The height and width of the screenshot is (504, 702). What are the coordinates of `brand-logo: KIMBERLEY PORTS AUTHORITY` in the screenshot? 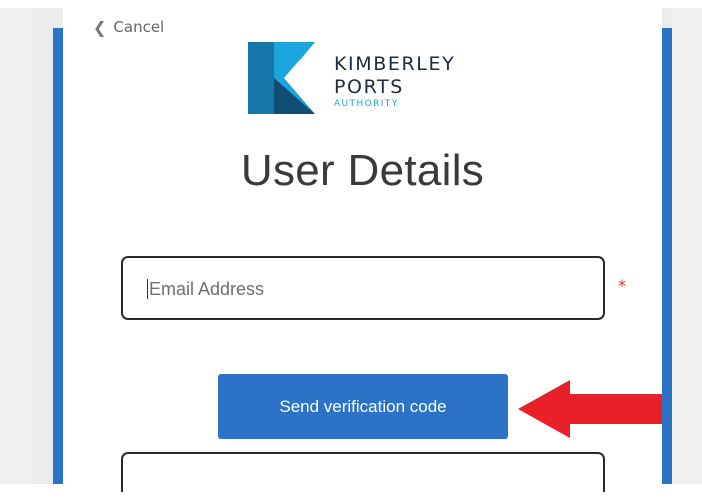 It's located at (364, 80).